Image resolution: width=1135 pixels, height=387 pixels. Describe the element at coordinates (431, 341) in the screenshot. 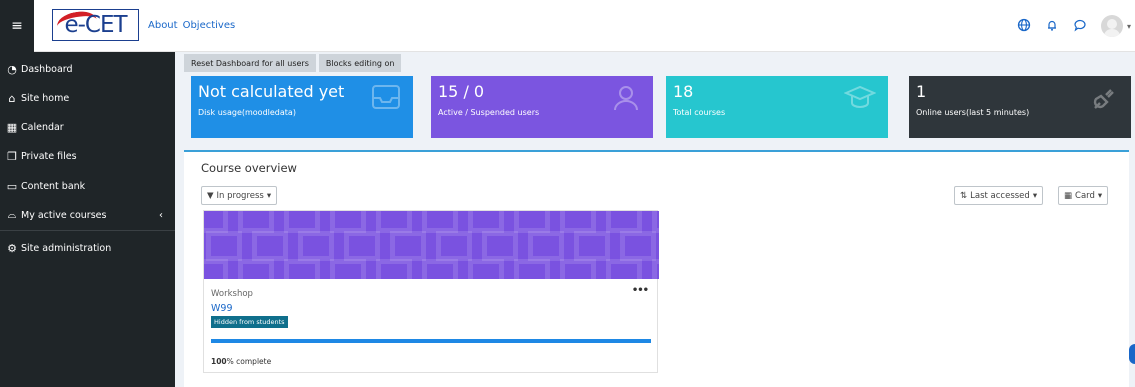

I see `progress-fill` at that location.